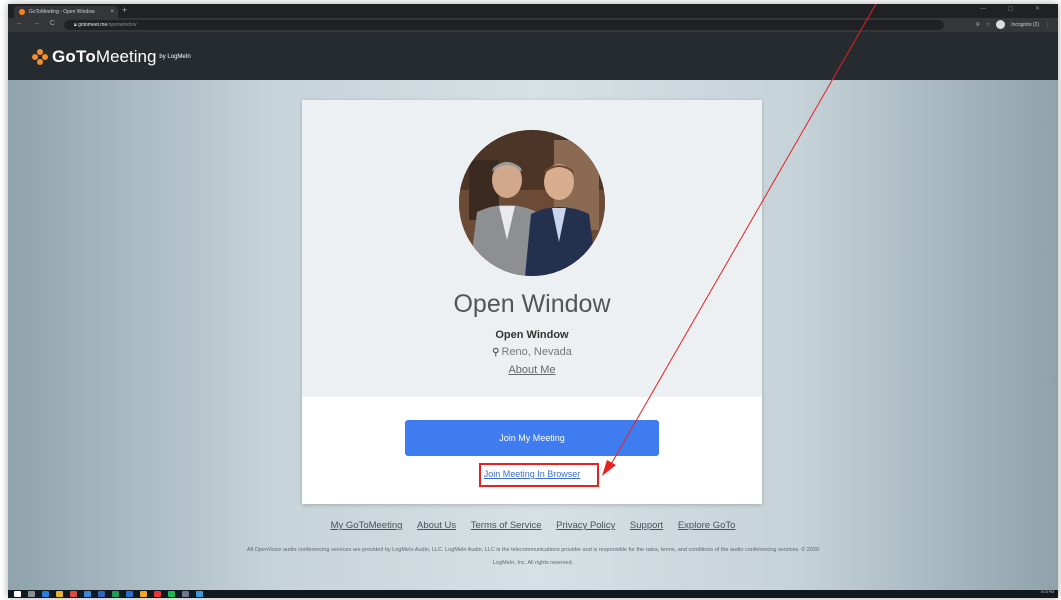  Describe the element at coordinates (129, 594) in the screenshot. I see `outlook-icon` at that location.